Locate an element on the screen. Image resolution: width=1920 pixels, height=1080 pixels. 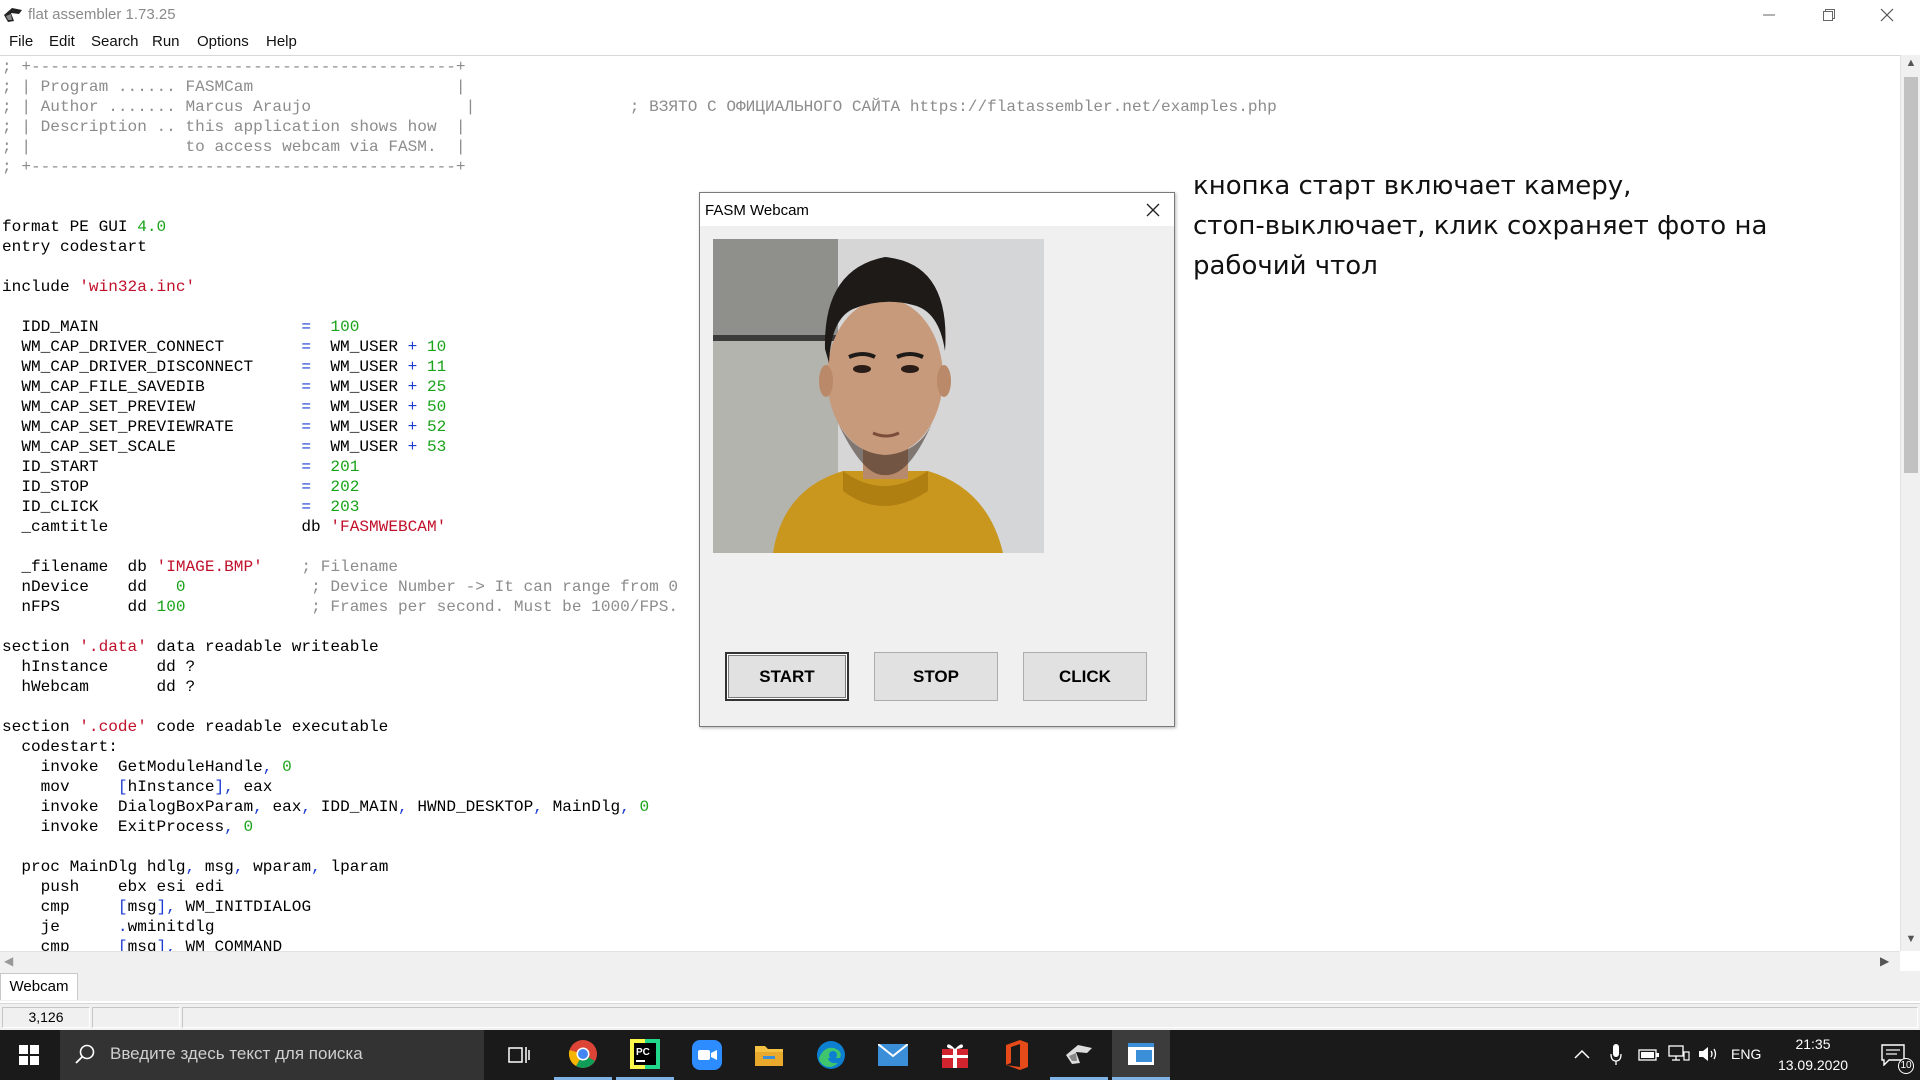
svg-text: PC is located at coordinates (643, 1052).